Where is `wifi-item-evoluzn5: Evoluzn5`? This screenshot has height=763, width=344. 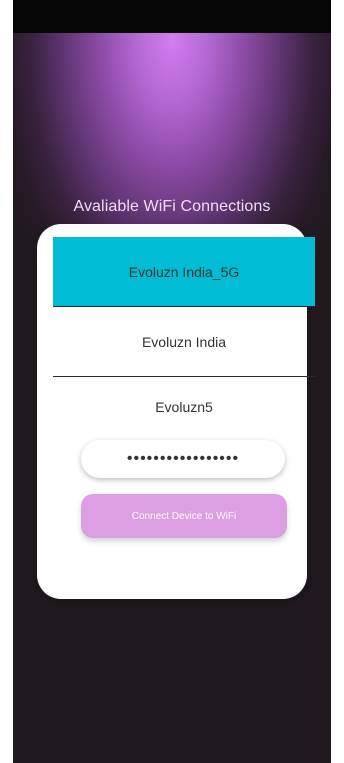 wifi-item-evoluzn5: Evoluzn5 is located at coordinates (184, 407).